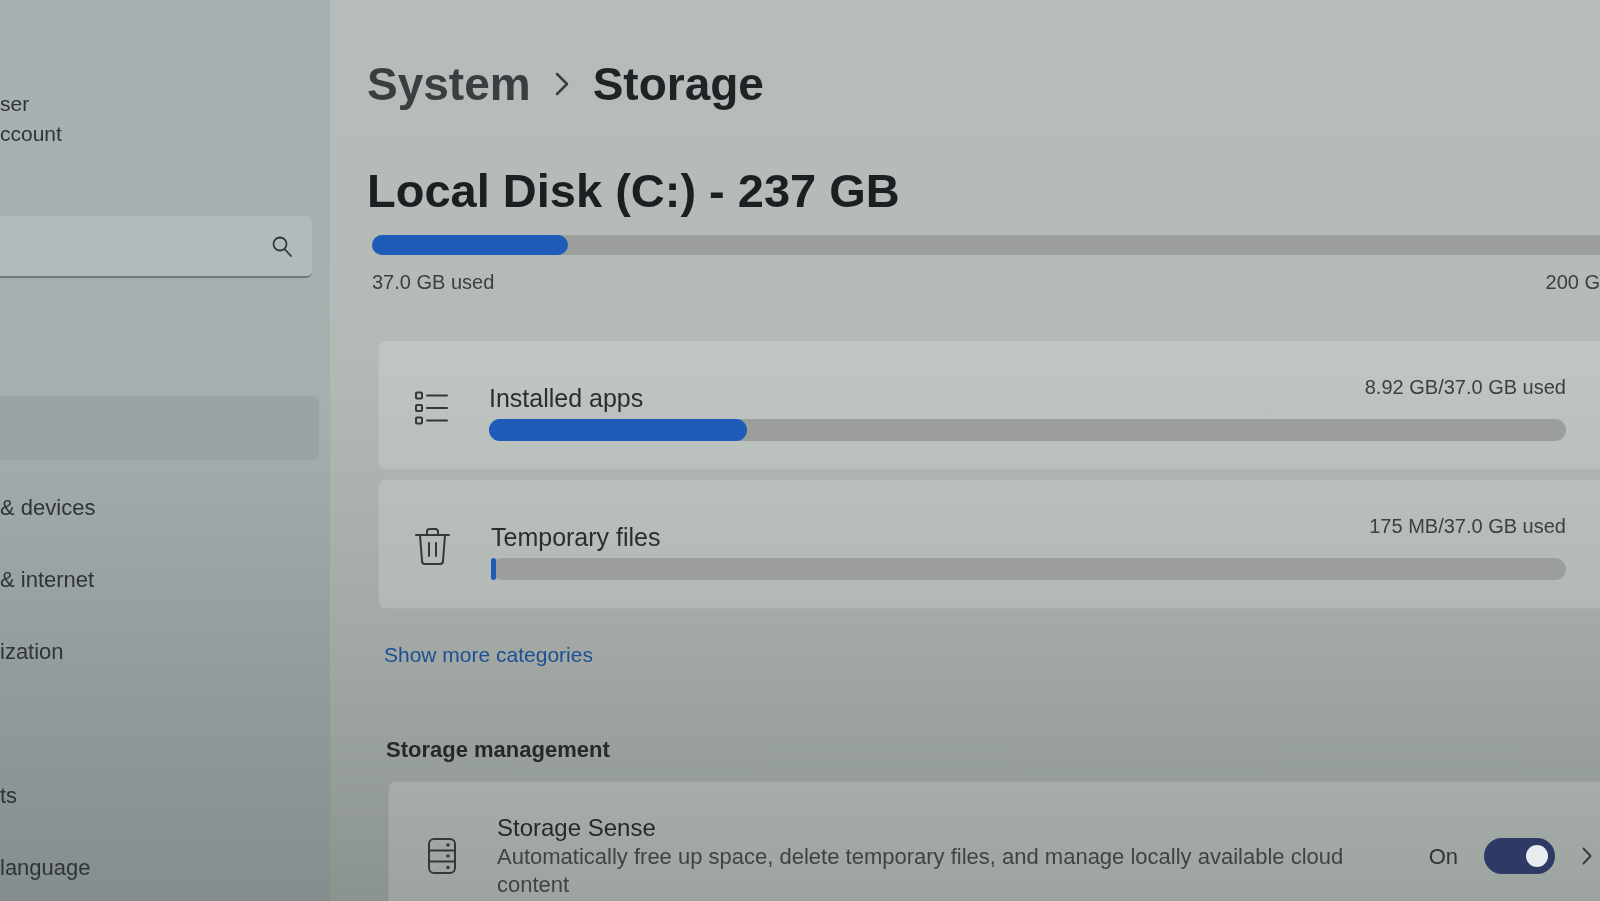 The width and height of the screenshot is (1600, 901). What do you see at coordinates (156, 247) in the screenshot?
I see `search-field` at bounding box center [156, 247].